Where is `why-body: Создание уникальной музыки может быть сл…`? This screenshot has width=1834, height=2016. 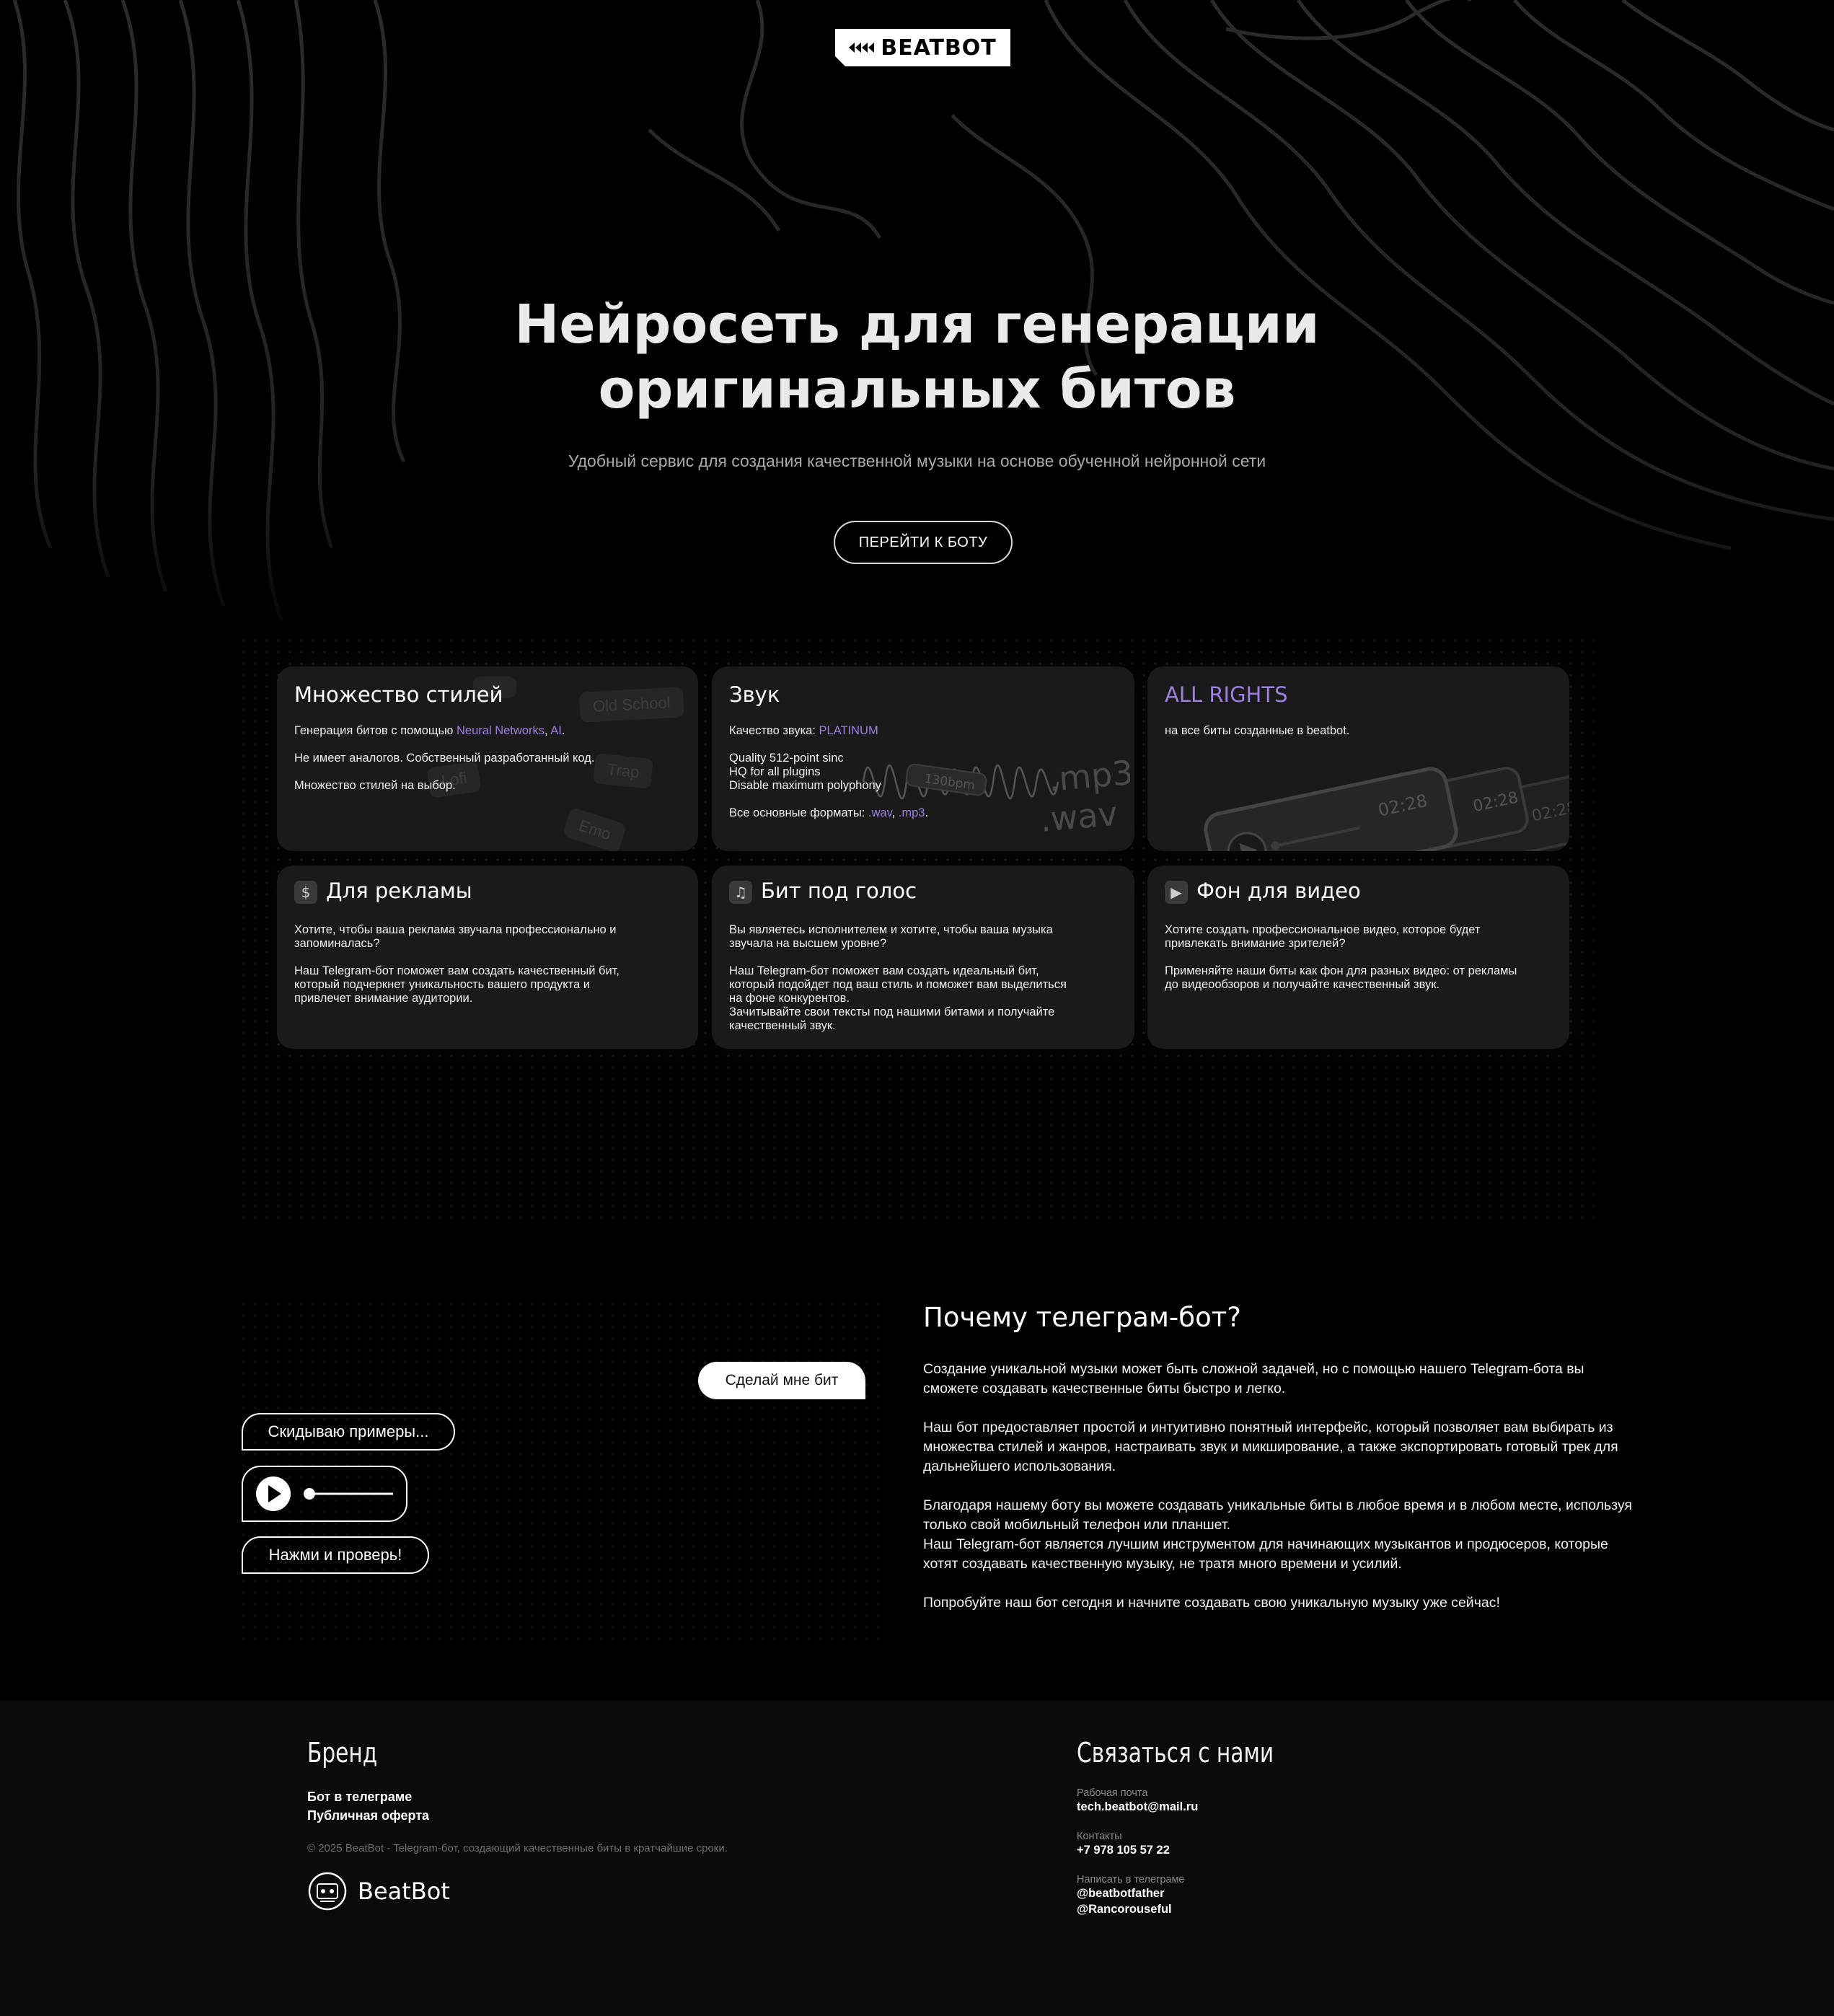 why-body: Создание уникальной музыки может быть сл… is located at coordinates (1277, 1486).